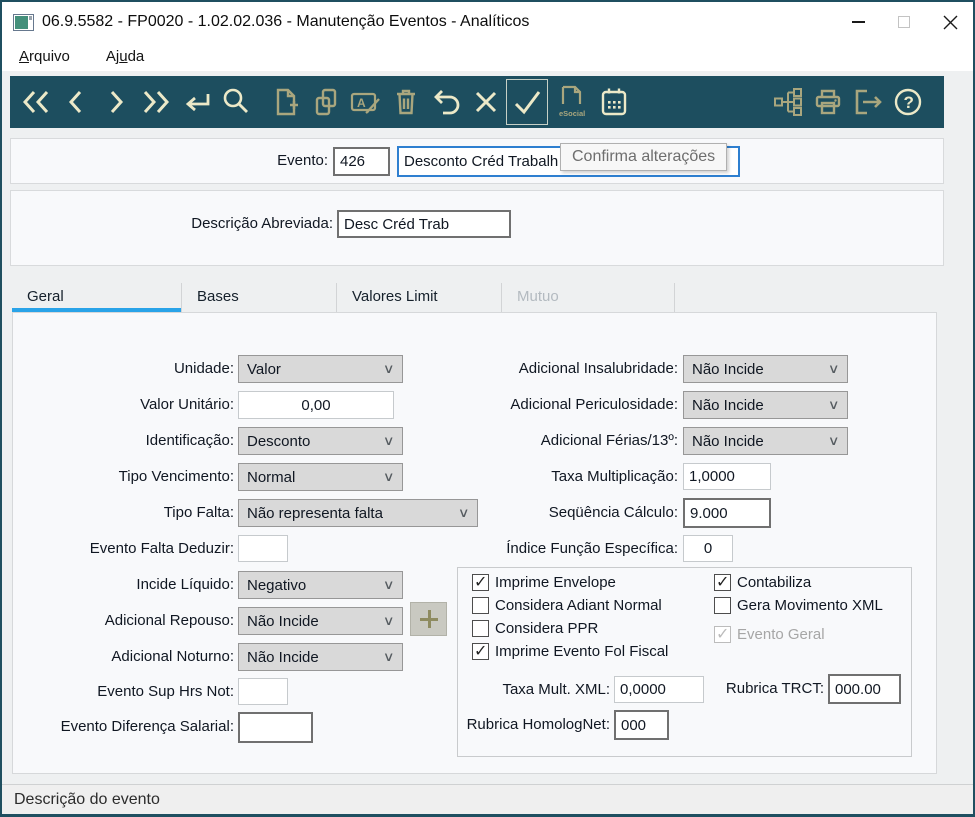 This screenshot has height=817, width=975. I want to click on previous-record-button, so click(76, 102).